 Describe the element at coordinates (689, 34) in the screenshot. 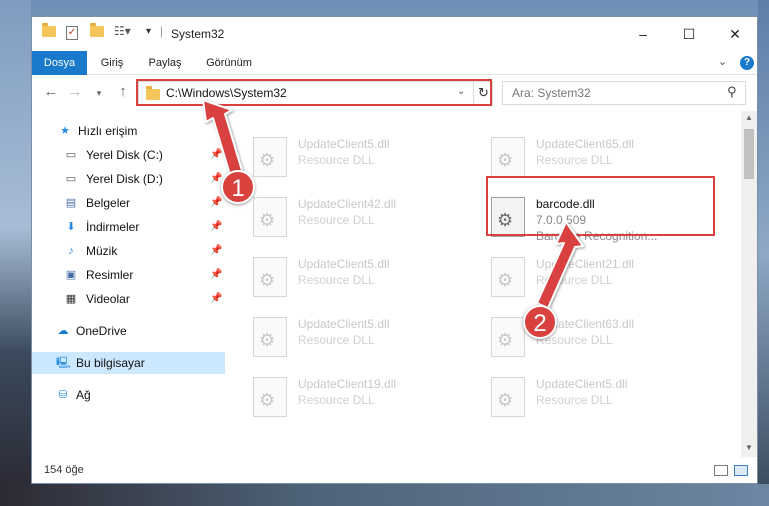

I see `maximize-button: ☐` at that location.